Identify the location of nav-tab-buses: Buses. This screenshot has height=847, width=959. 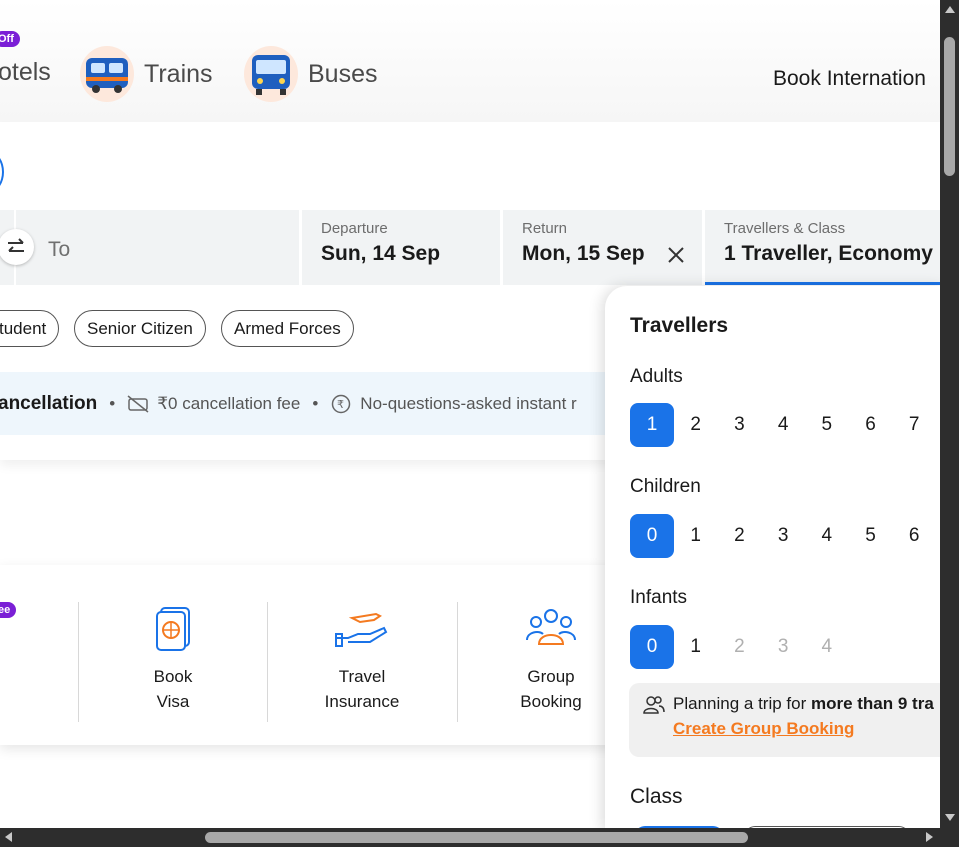
(310, 74).